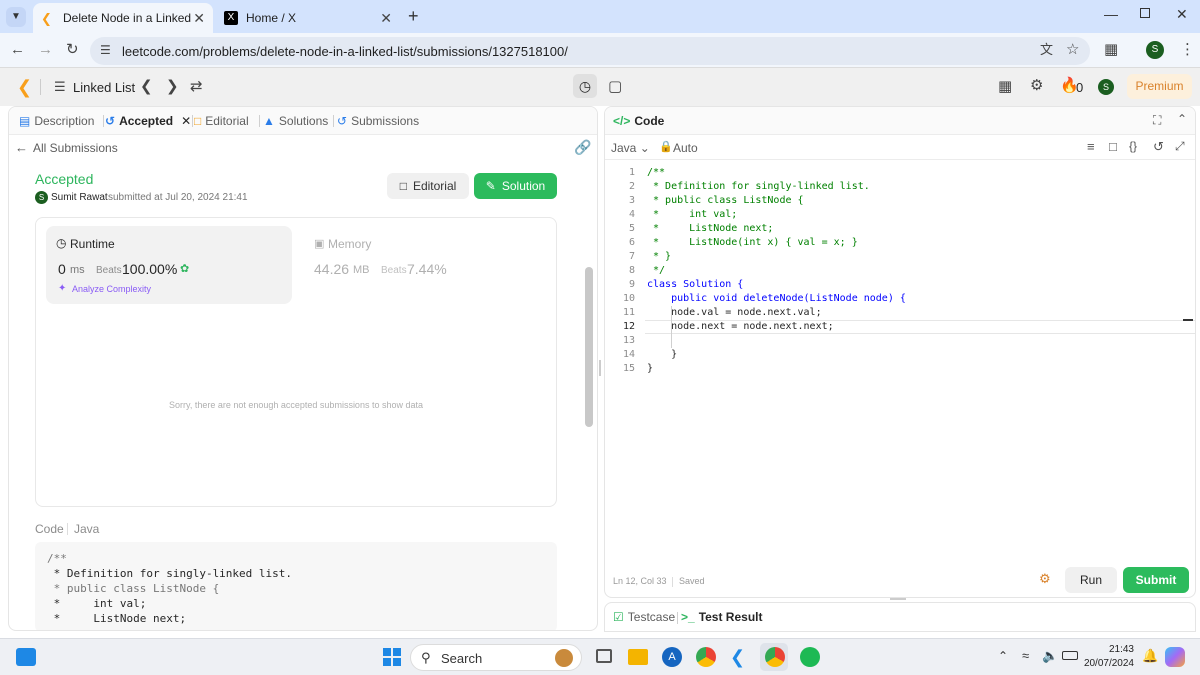 This screenshot has height=675, width=1200. What do you see at coordinates (77, 270) in the screenshot?
I see `runtime-unit: ms` at bounding box center [77, 270].